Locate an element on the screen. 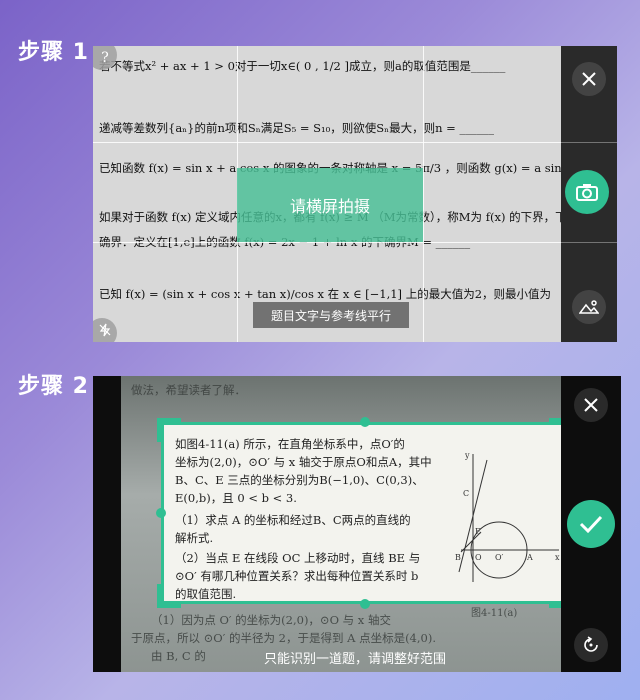 The height and width of the screenshot is (700, 640). step1-side-toolbar is located at coordinates (589, 194).